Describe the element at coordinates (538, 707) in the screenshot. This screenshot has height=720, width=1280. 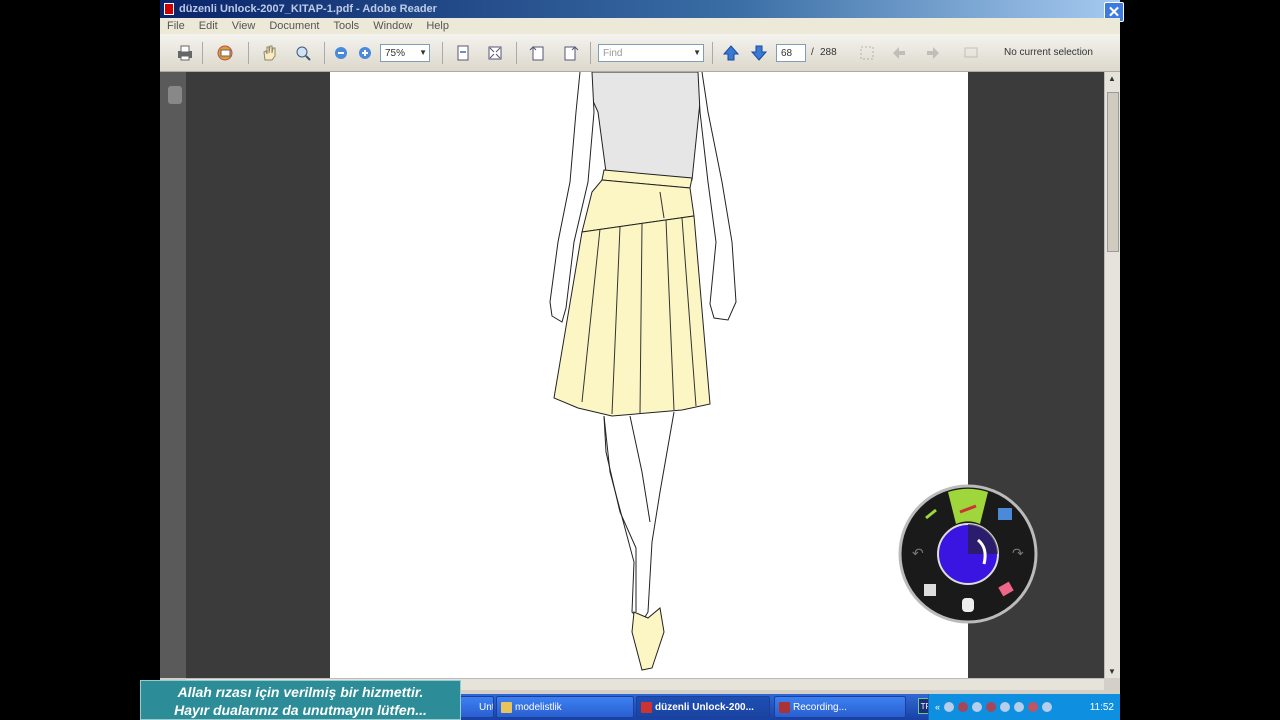
I see `taskbar-item-label: modelistlik` at that location.